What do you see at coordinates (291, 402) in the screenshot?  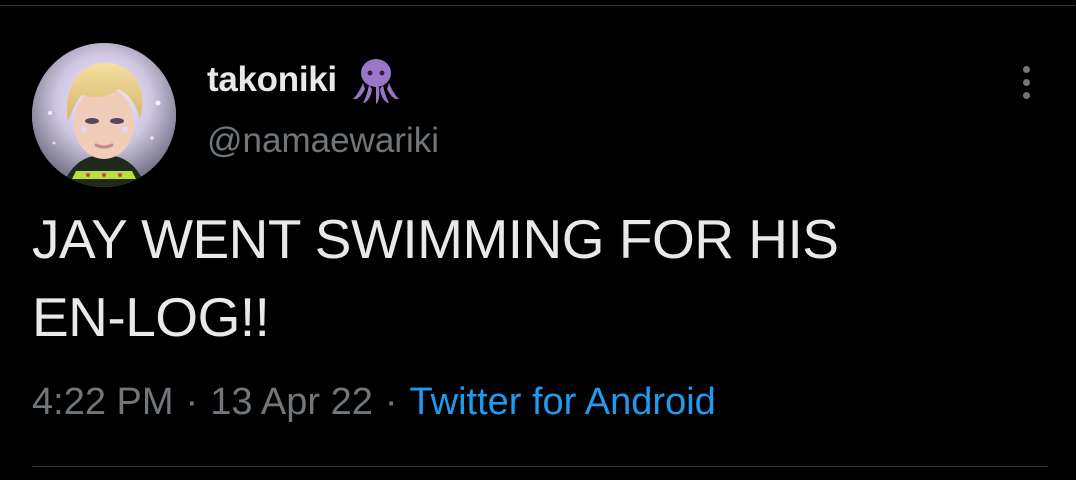 I see `tweet-date: 13 Apr 22` at bounding box center [291, 402].